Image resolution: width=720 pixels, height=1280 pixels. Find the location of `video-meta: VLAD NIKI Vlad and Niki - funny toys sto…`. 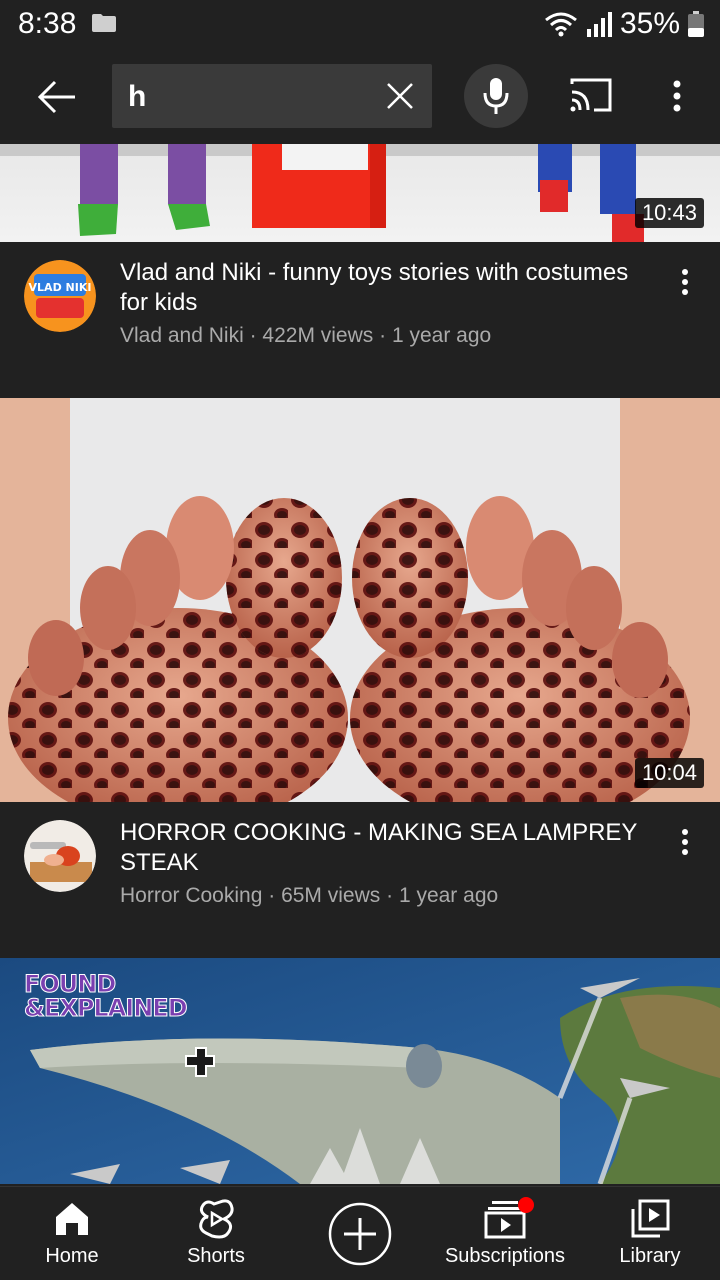

video-meta: VLAD NIKI Vlad and Niki - funny toys sto… is located at coordinates (360, 312).